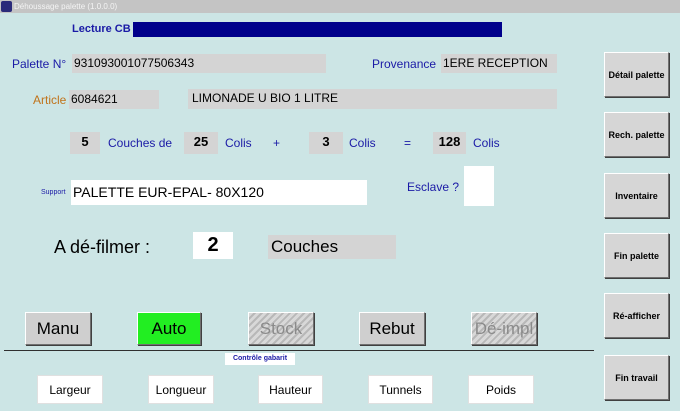 The image size is (680, 411). What do you see at coordinates (199, 63) in the screenshot?
I see `palette-number-field: 931093001077506343` at bounding box center [199, 63].